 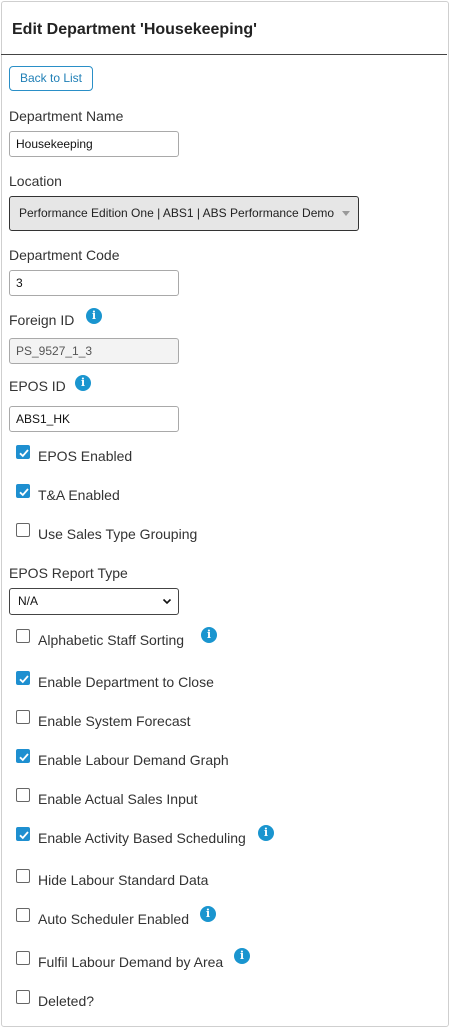 What do you see at coordinates (118, 799) in the screenshot?
I see `actual-sales-input-label: Enable Actual Sales Input` at bounding box center [118, 799].